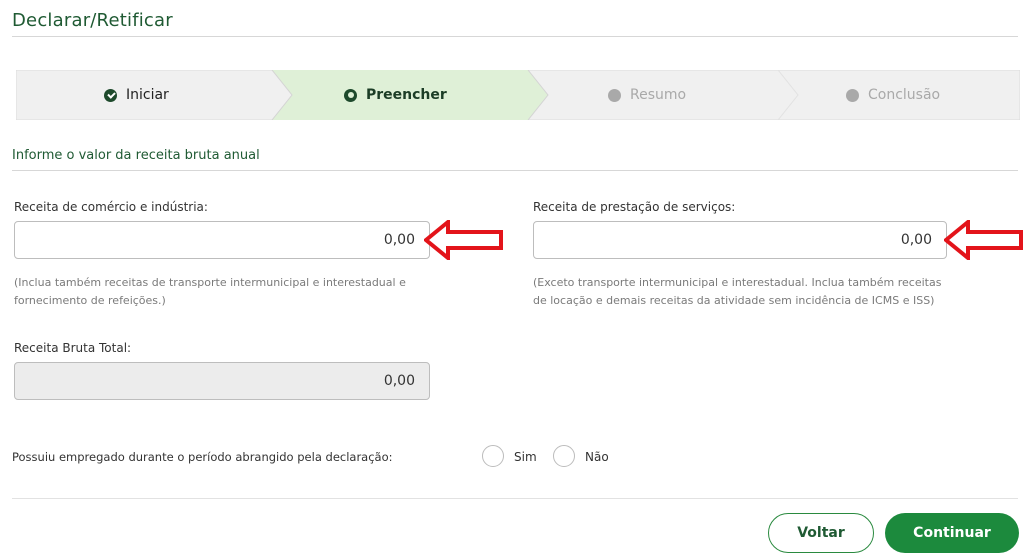 The height and width of the screenshot is (555, 1026). Describe the element at coordinates (111, 207) in the screenshot. I see `comercio-label: Receita de comércio e indústria:` at that location.